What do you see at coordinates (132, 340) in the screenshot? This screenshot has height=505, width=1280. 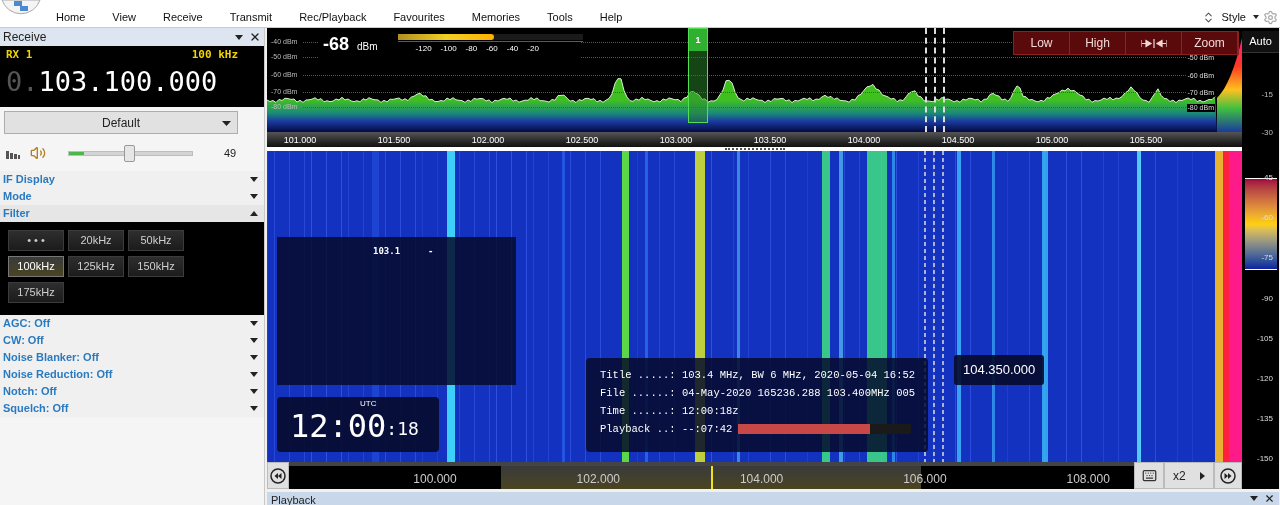 I see `section-header: CW: Off` at bounding box center [132, 340].